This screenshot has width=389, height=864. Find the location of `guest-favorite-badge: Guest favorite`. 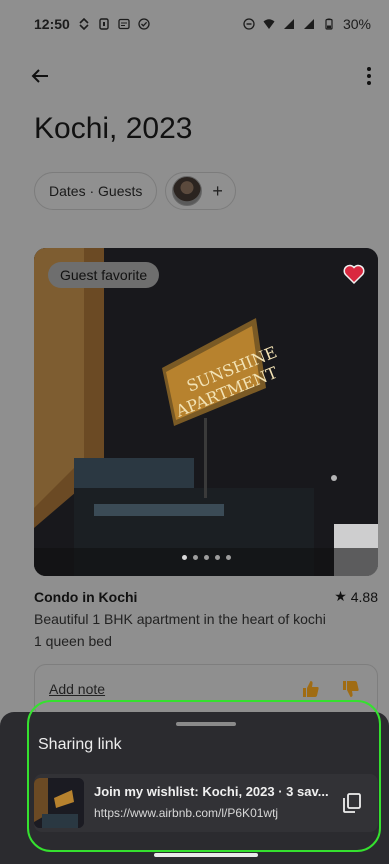

guest-favorite-badge: Guest favorite is located at coordinates (104, 275).